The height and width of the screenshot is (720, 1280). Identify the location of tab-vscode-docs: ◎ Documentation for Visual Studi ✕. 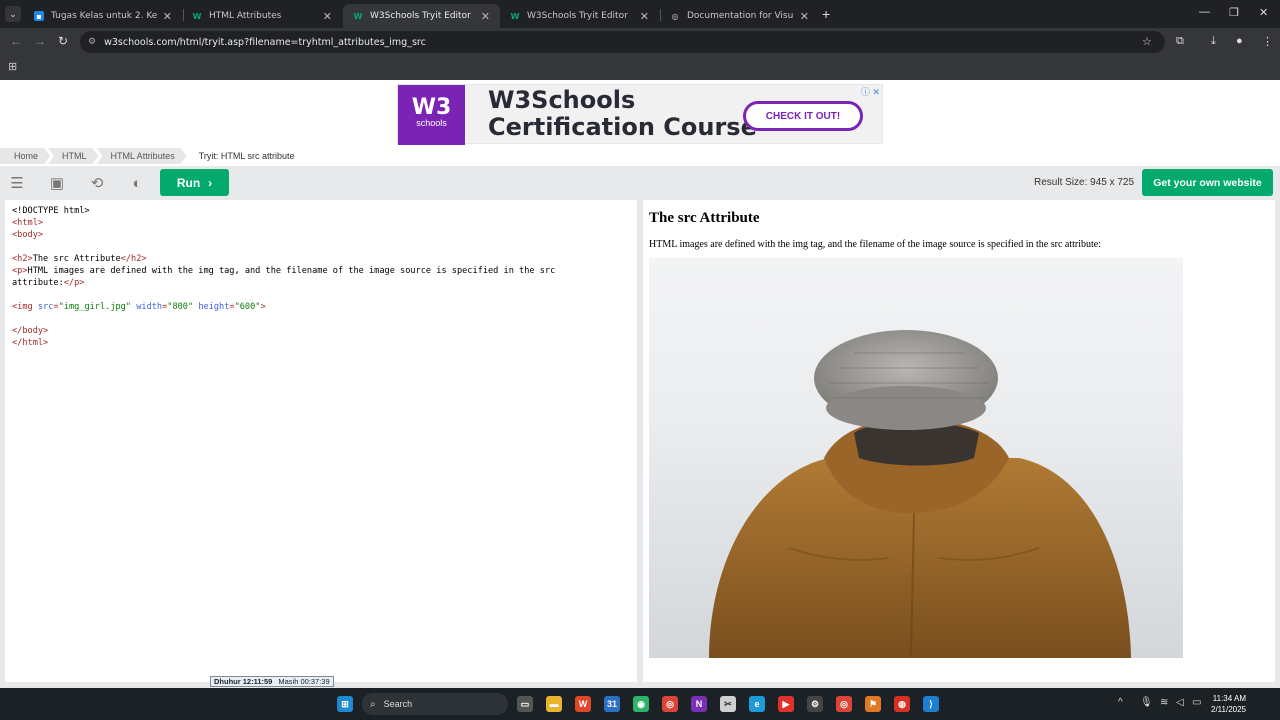
(739, 16).